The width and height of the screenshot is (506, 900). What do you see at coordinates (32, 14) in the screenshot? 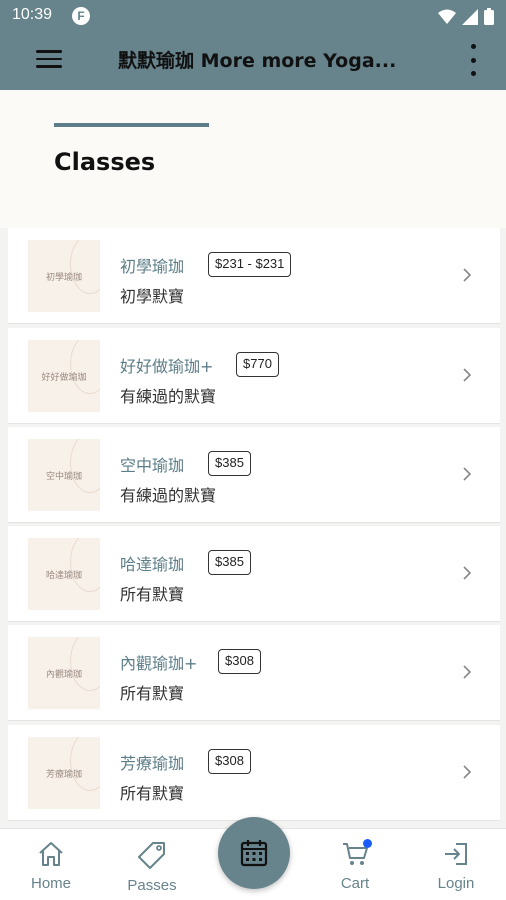
I see `status-time: 10:39` at bounding box center [32, 14].